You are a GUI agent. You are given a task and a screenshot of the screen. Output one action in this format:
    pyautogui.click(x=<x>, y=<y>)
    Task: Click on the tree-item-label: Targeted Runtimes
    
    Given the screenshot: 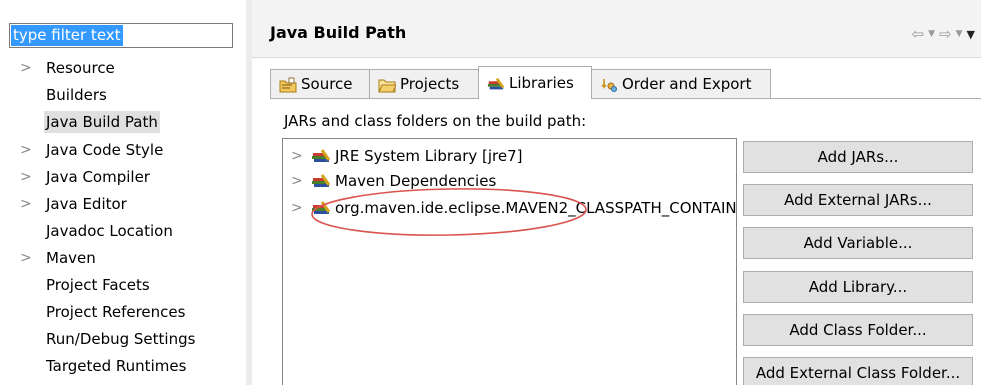 What is the action you would take?
    pyautogui.click(x=116, y=366)
    